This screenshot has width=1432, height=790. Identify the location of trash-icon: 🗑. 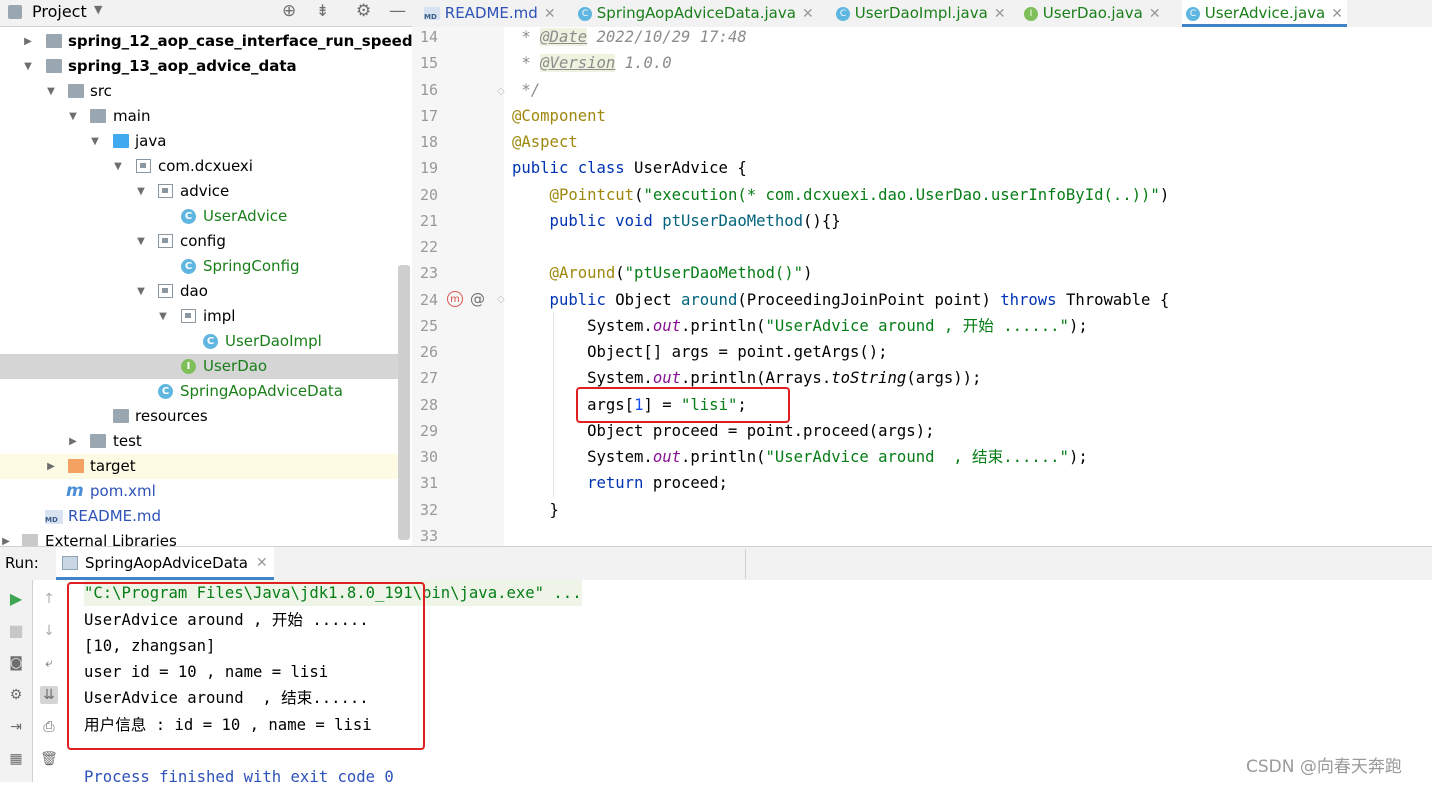
(49, 759).